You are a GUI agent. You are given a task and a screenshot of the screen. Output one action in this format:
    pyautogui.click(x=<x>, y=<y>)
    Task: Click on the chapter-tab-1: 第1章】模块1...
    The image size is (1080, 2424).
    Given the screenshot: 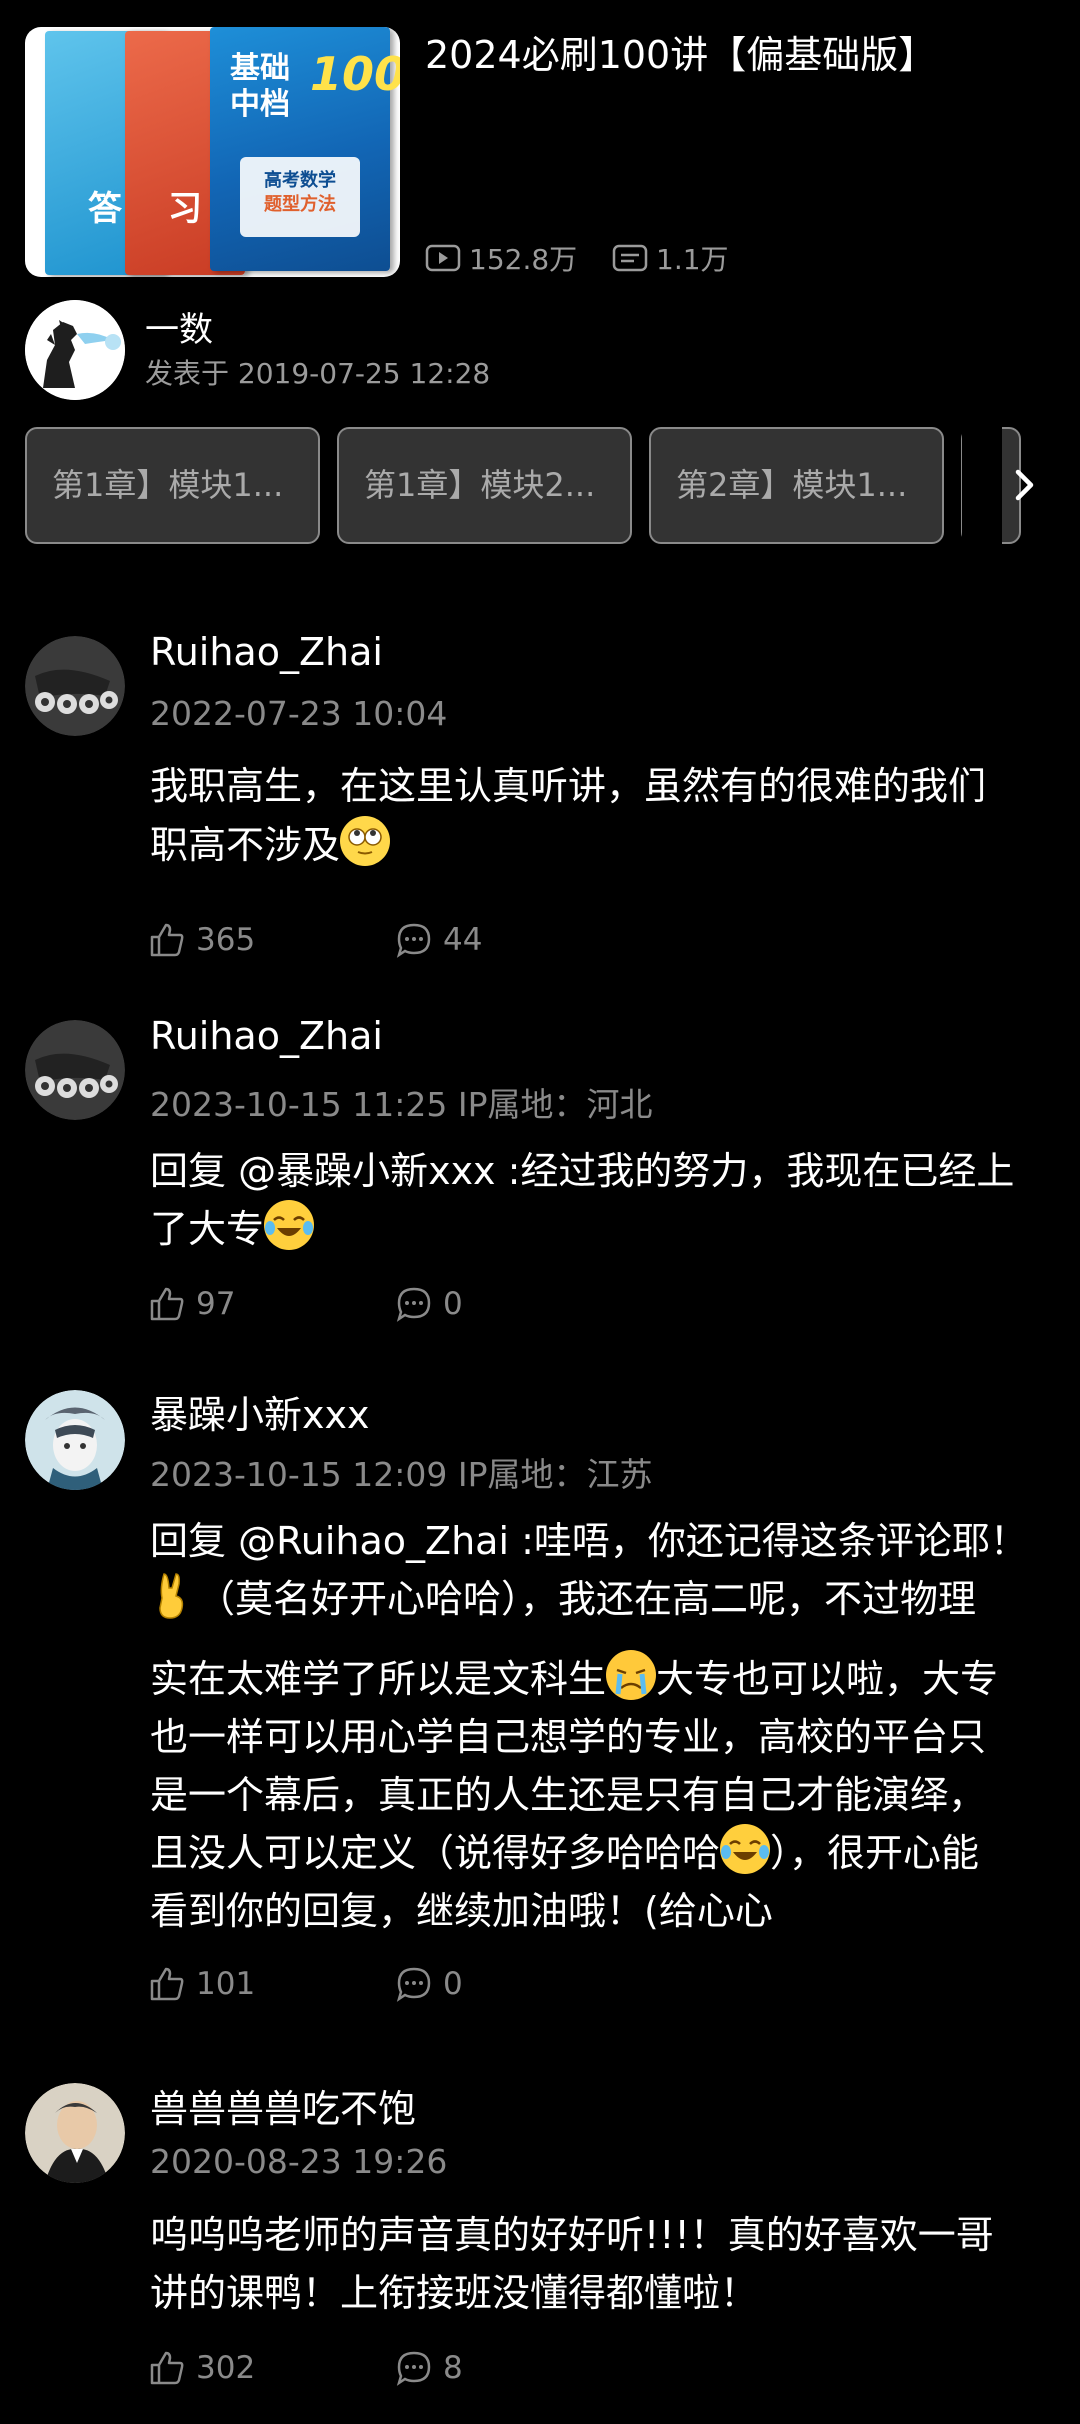 What is the action you would take?
    pyautogui.click(x=172, y=485)
    